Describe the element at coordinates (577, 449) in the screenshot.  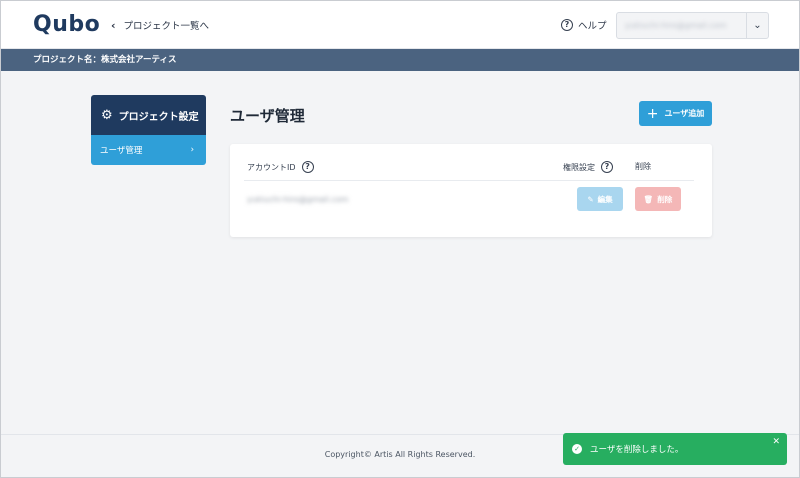
I see `check-circle-icon: ✓` at that location.